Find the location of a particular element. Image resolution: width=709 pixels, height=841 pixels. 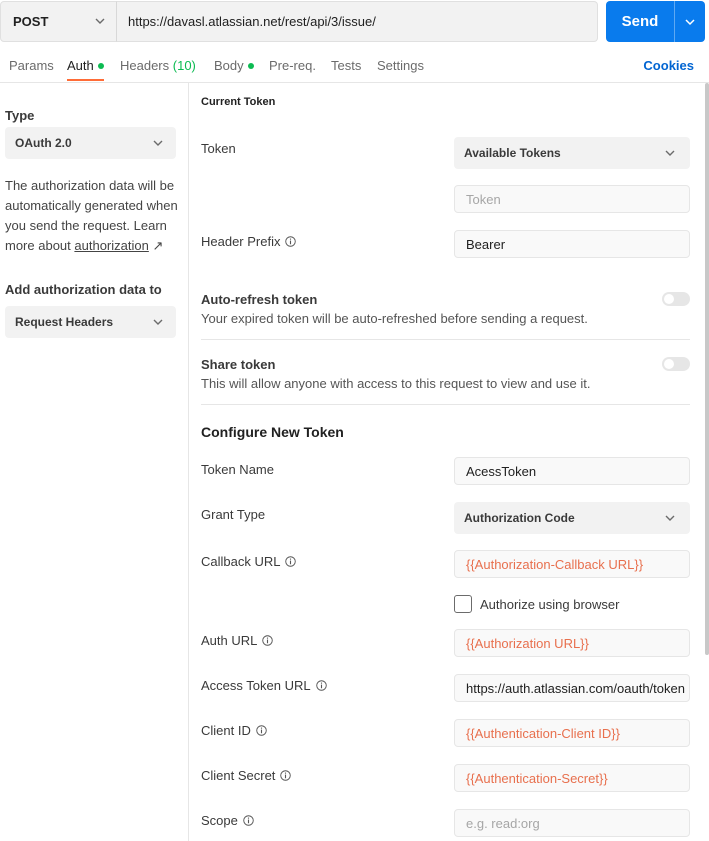

add-auth-to-value: Request Headers is located at coordinates (64, 322).